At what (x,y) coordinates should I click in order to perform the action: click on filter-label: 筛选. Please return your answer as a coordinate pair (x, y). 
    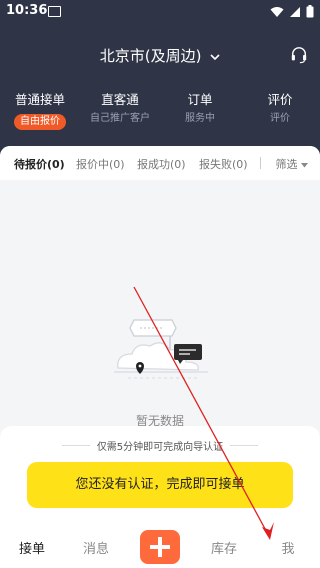
    Looking at the image, I should click on (286, 164).